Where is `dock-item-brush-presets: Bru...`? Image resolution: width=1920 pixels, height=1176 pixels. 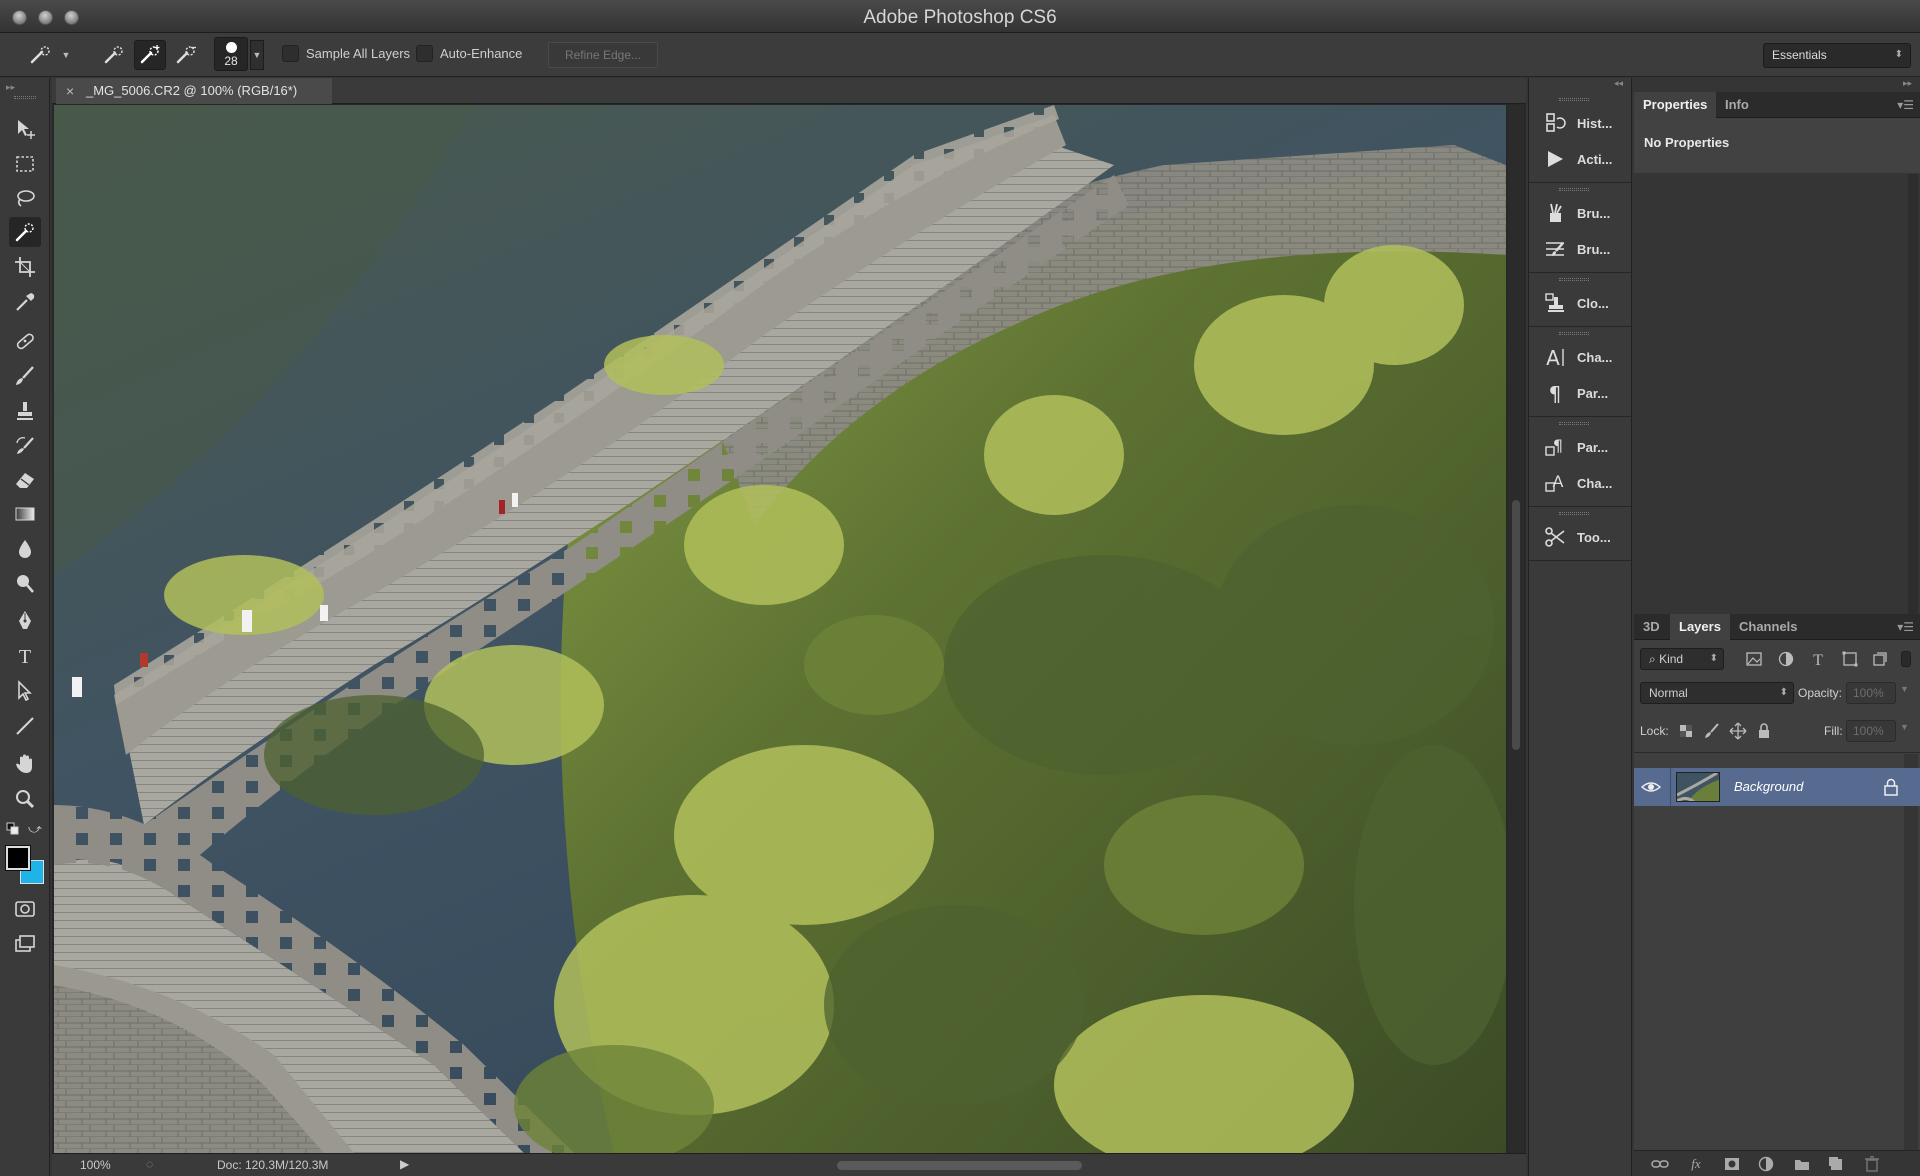 dock-item-brush-presets: Bru... is located at coordinates (1581, 213).